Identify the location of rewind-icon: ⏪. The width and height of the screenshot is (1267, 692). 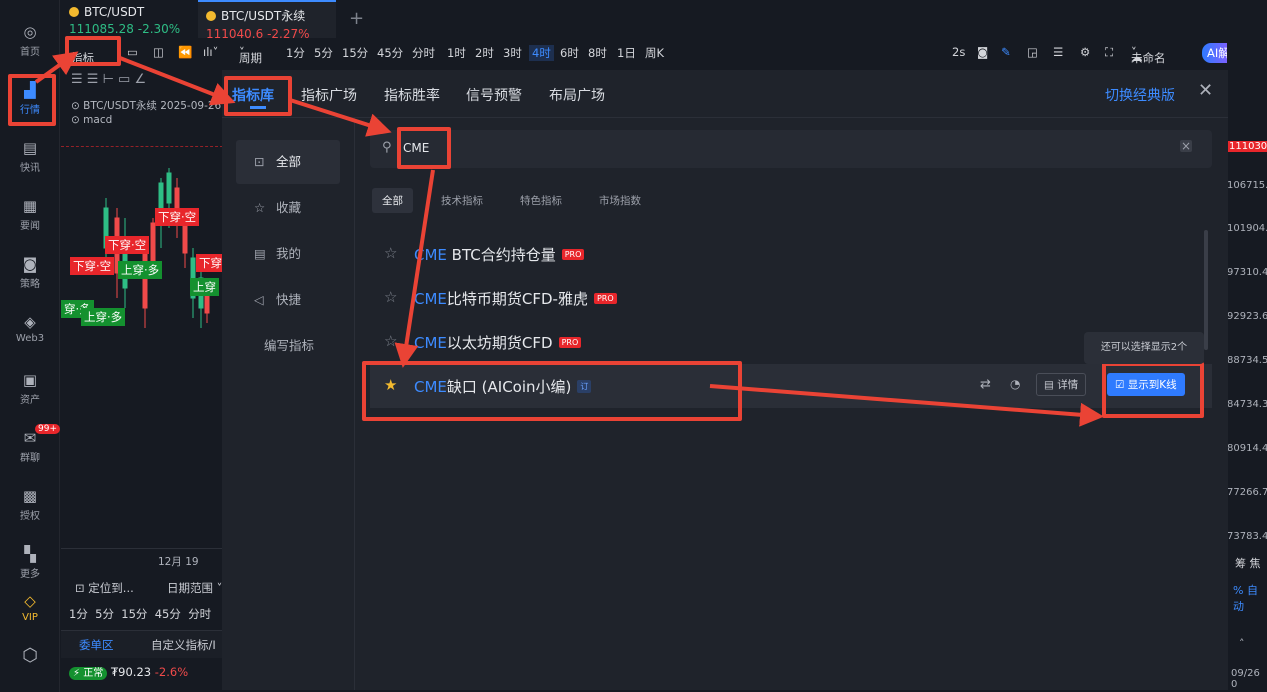
(185, 52).